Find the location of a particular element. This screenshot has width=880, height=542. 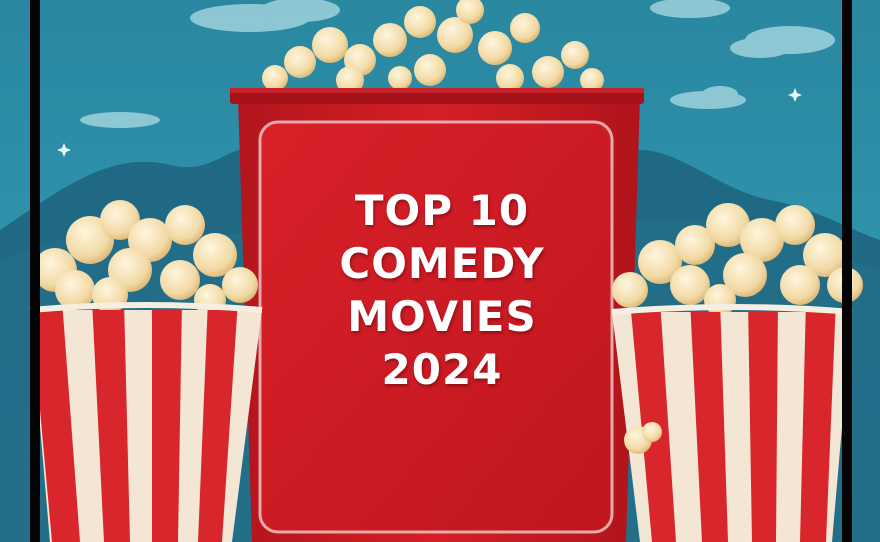

title-line-1: TOP 10 is located at coordinates (442, 210).